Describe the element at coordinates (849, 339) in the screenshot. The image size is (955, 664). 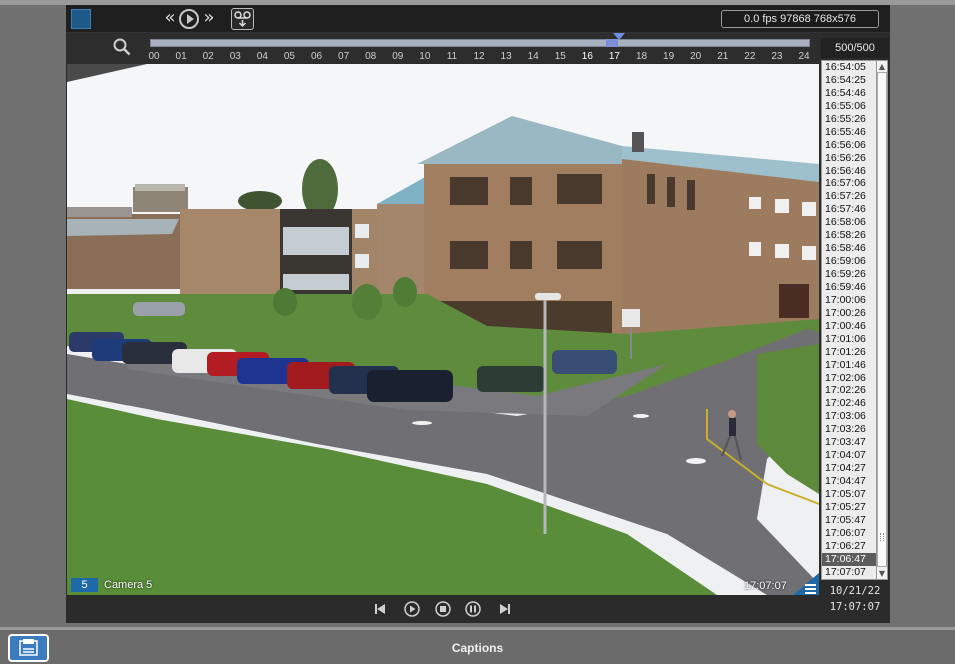
I see `time-list-item: 17:01:06` at that location.